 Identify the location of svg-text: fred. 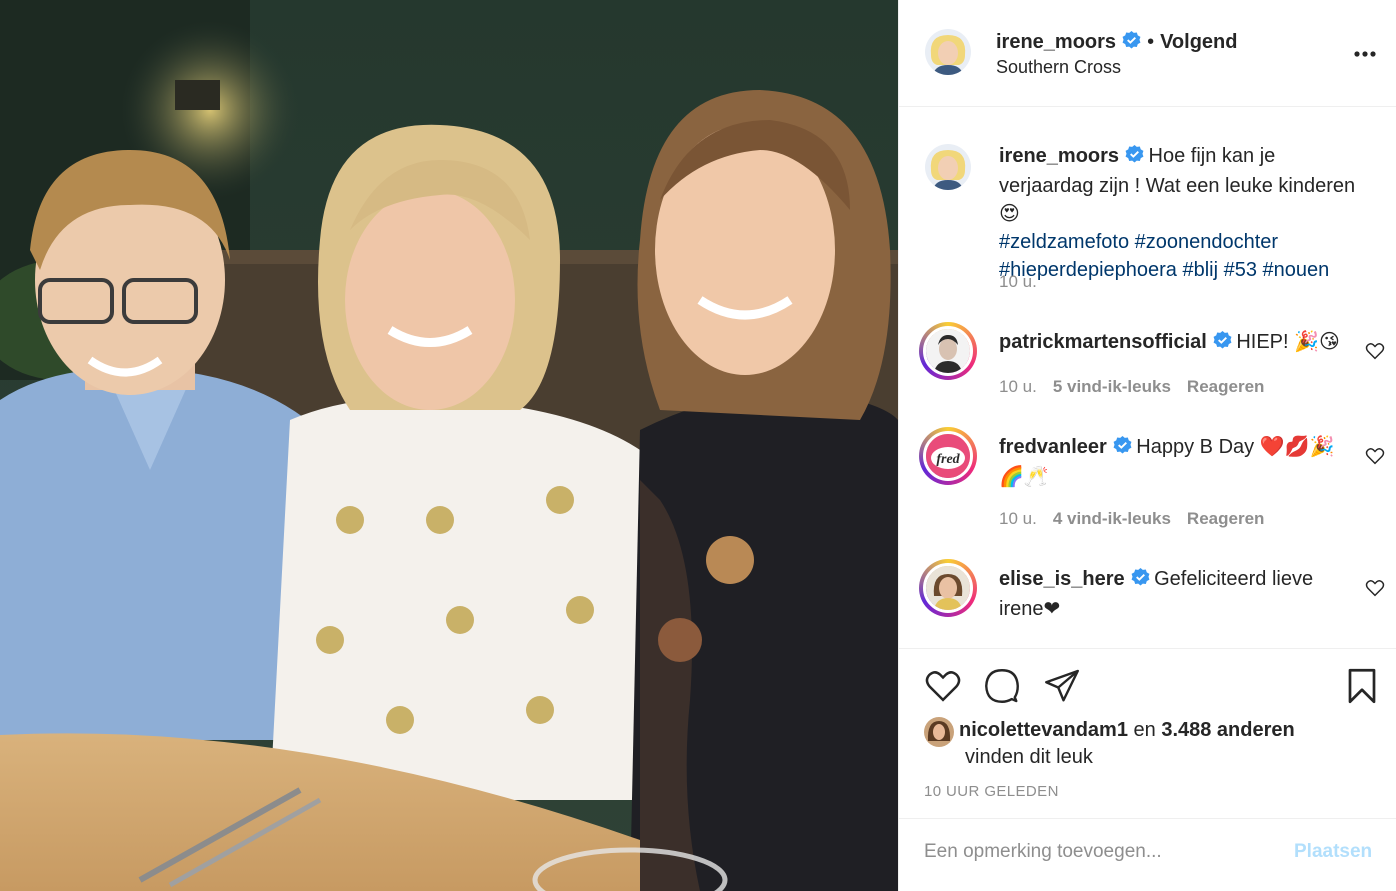
(948, 459).